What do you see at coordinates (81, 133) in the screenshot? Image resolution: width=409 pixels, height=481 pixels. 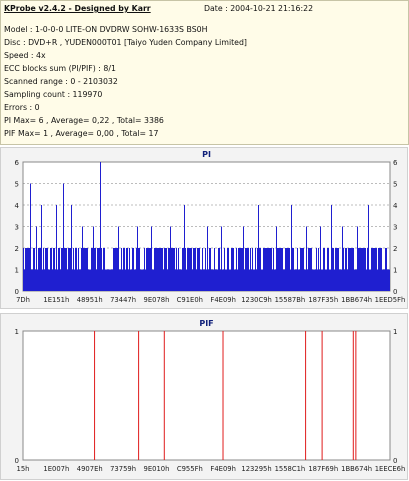 I see `pif-stats-line: PIF Max= 1 , Average= 0,00 , Total= 17` at bounding box center [81, 133].